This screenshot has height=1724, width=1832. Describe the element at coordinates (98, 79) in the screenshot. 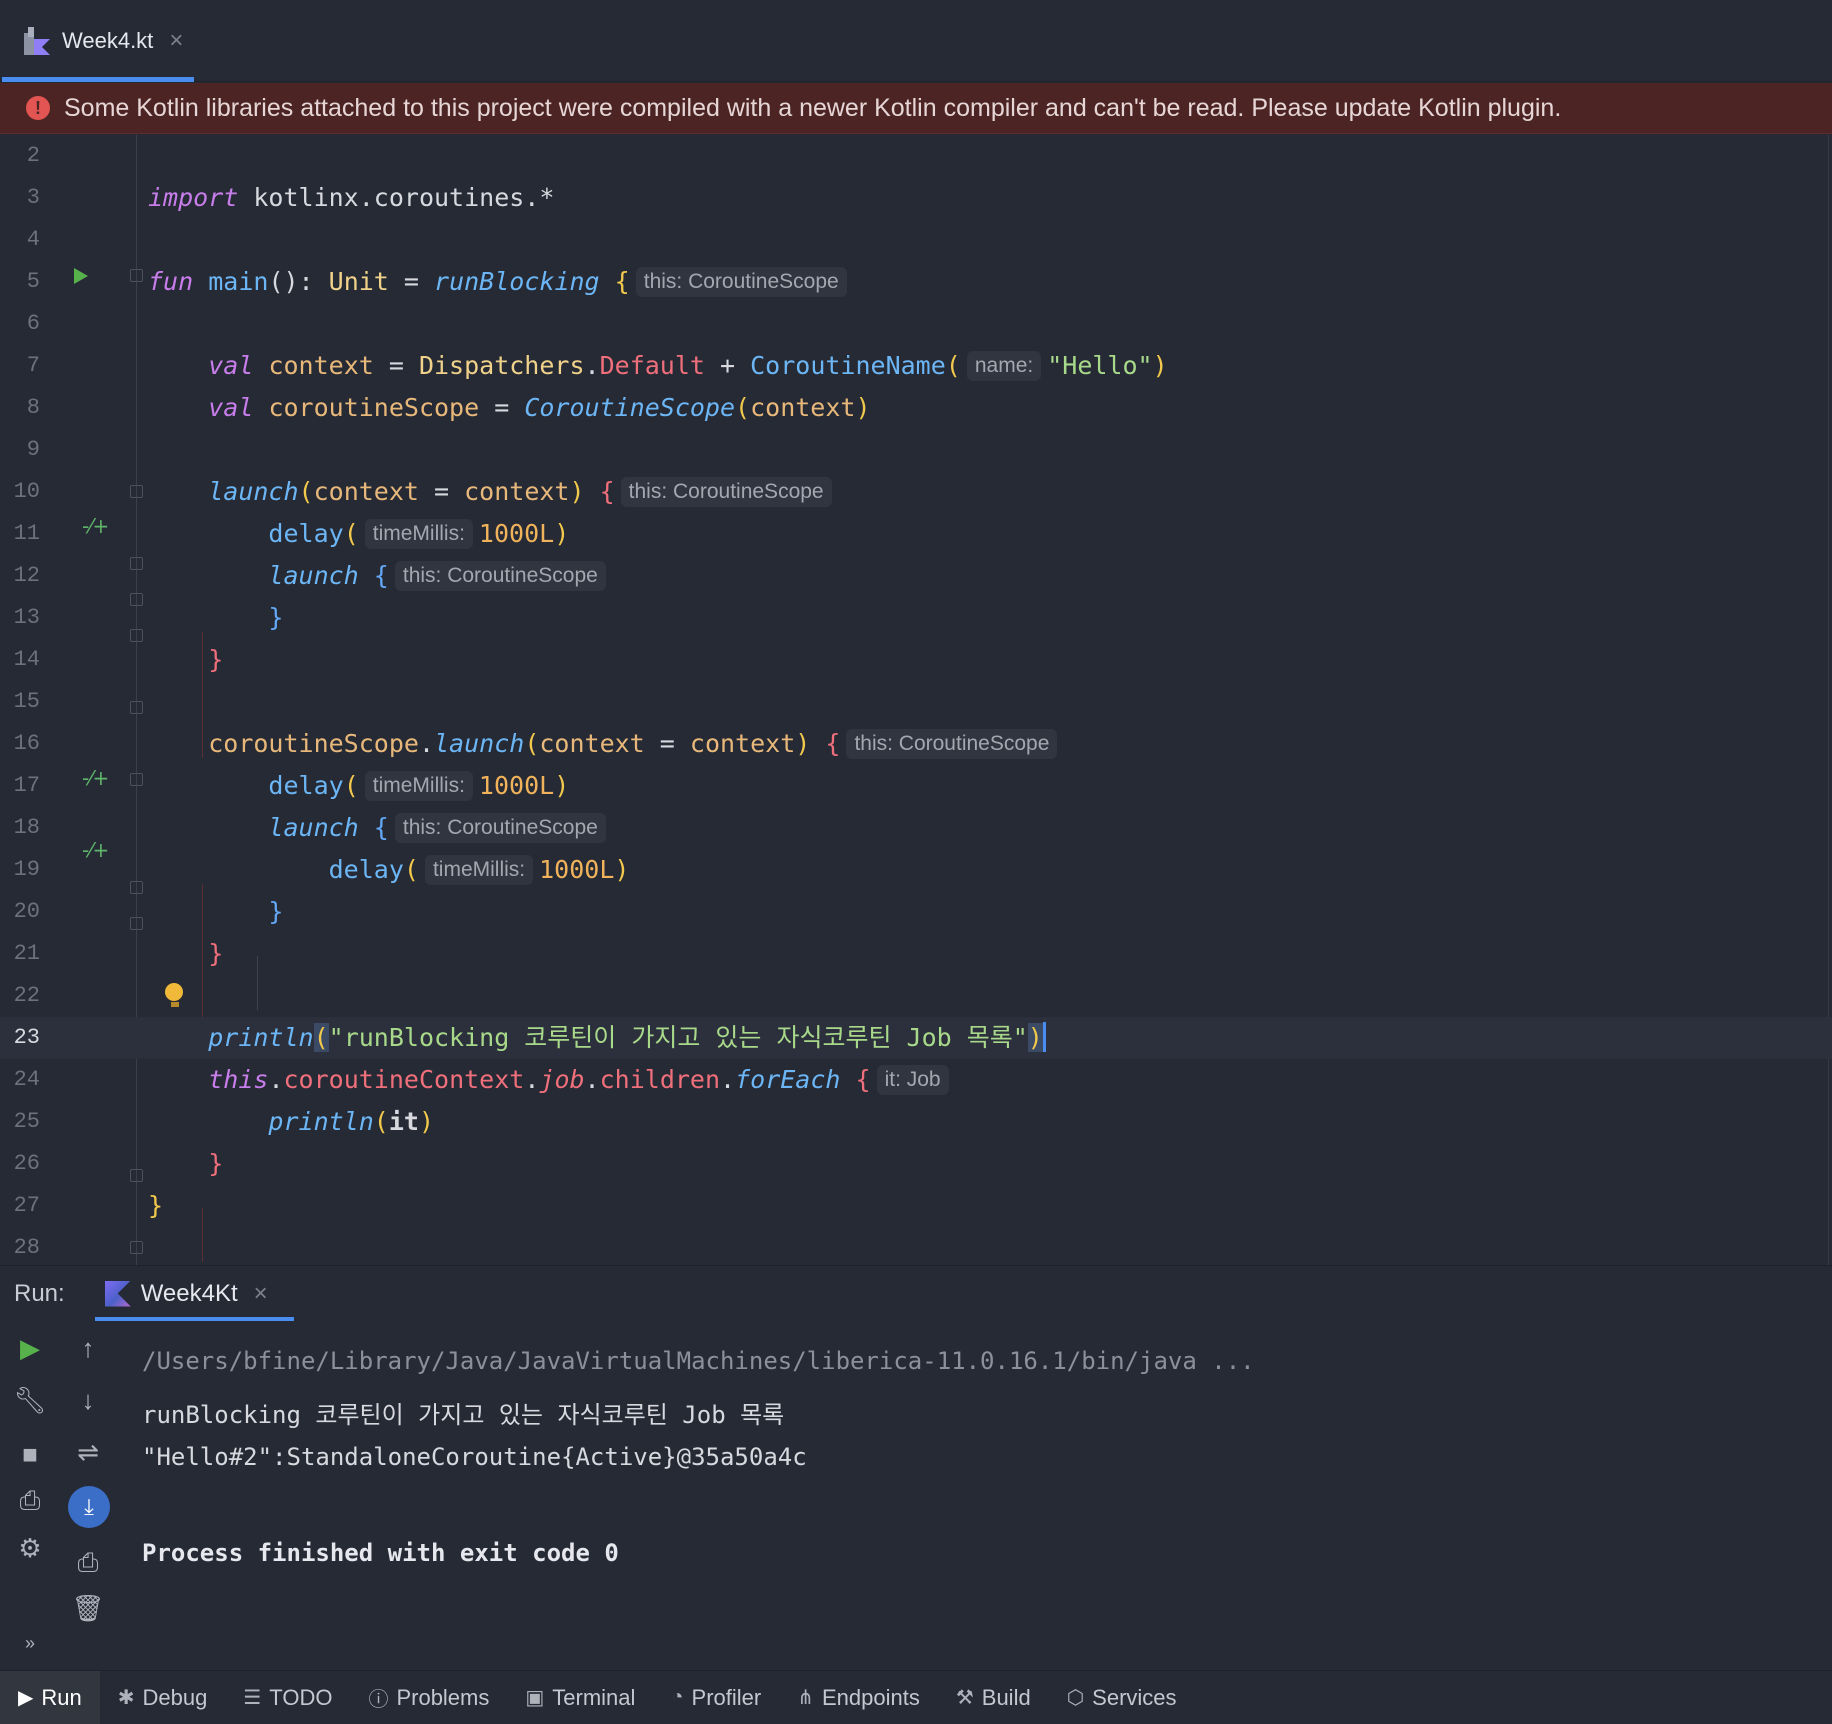

I see `active-tab-indicator` at that location.